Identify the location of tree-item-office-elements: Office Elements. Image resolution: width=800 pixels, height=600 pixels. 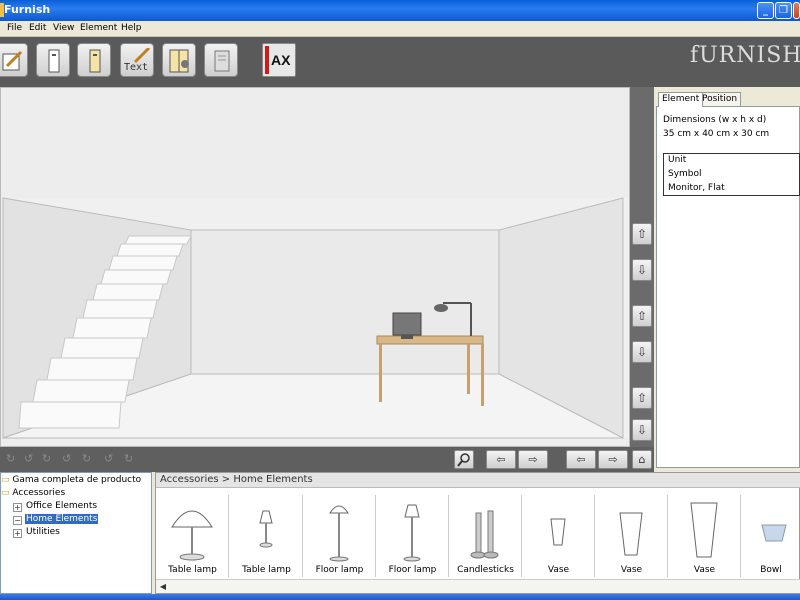
(61, 506).